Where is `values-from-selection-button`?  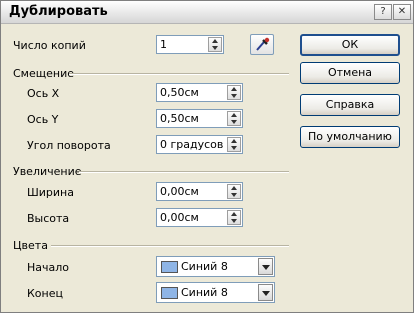
values-from-selection-button is located at coordinates (262, 44).